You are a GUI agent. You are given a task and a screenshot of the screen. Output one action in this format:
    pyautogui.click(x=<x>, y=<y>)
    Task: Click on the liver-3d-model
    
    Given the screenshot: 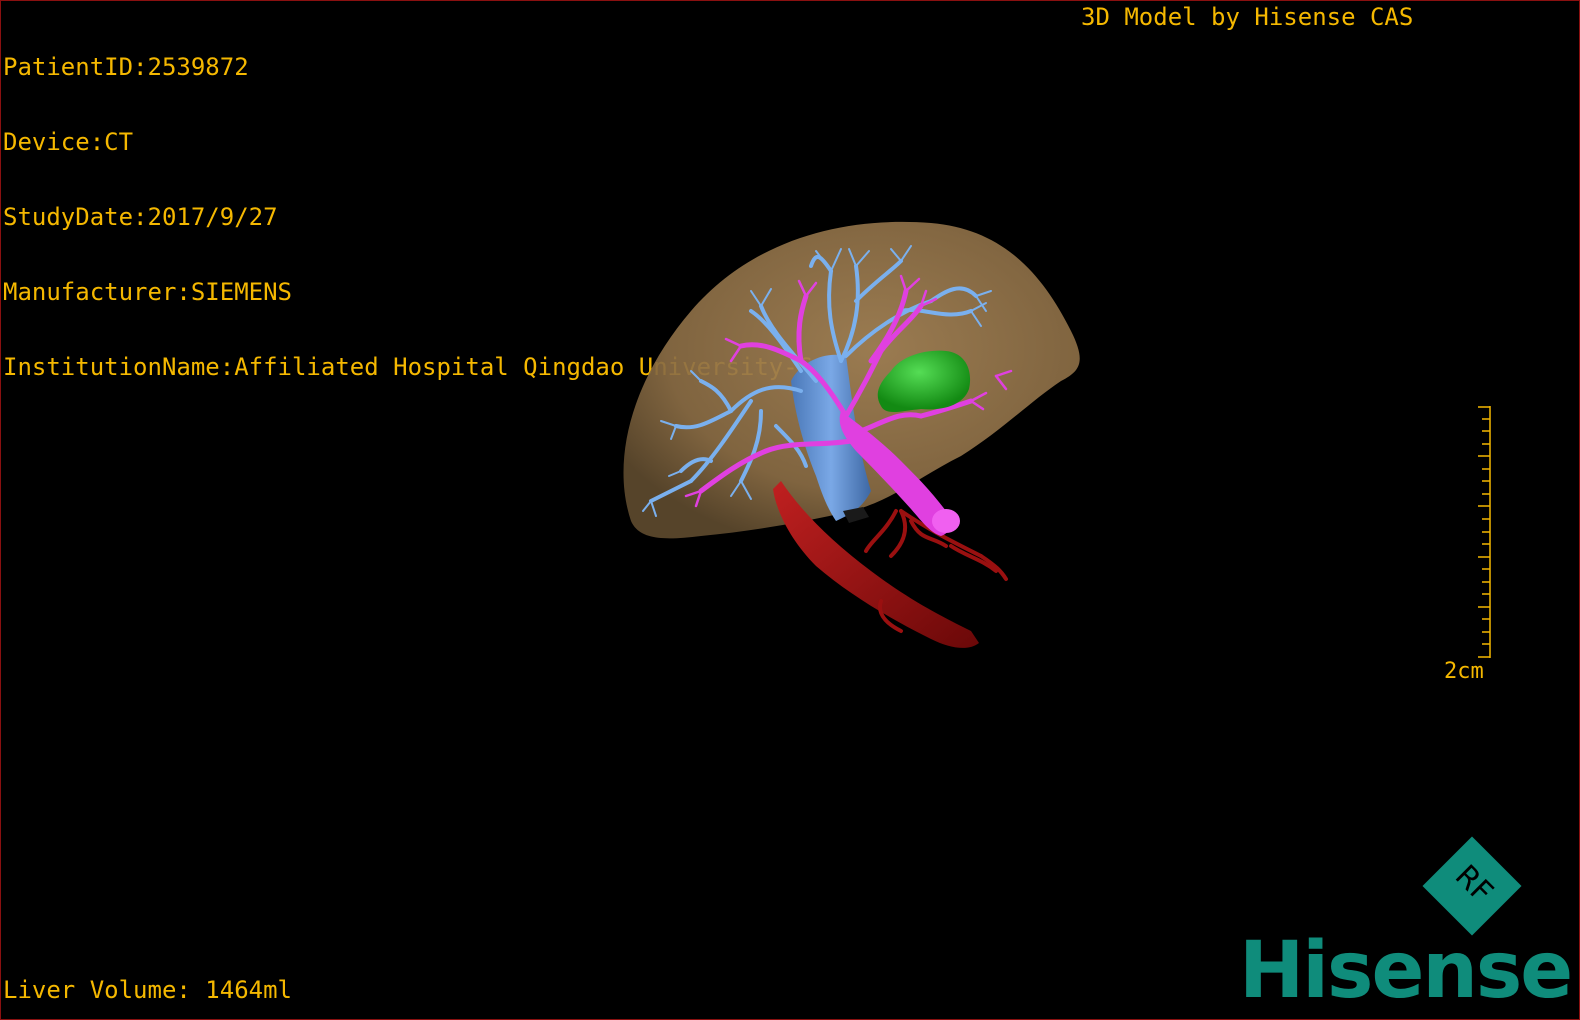 What is the action you would take?
    pyautogui.click(x=851, y=441)
    